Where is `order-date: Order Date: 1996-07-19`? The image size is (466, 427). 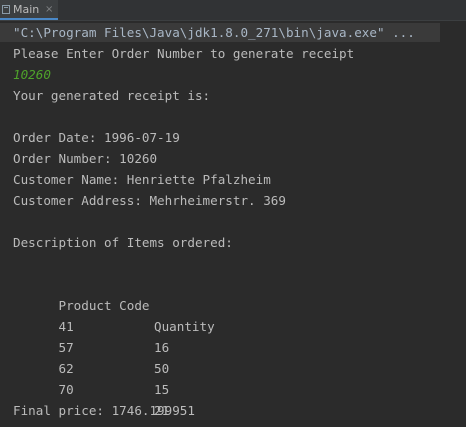
order-date: Order Date: 1996-07-19 is located at coordinates (96, 137).